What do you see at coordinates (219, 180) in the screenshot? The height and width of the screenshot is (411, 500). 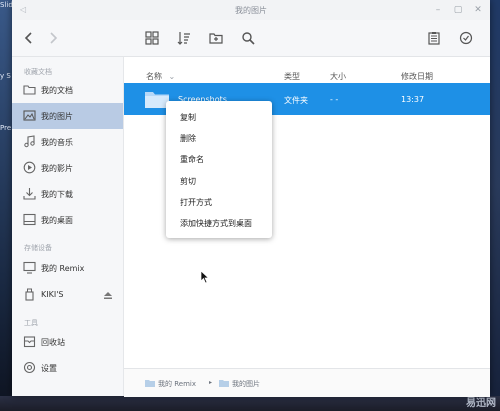 I see `context-item-cut: 剪切` at bounding box center [219, 180].